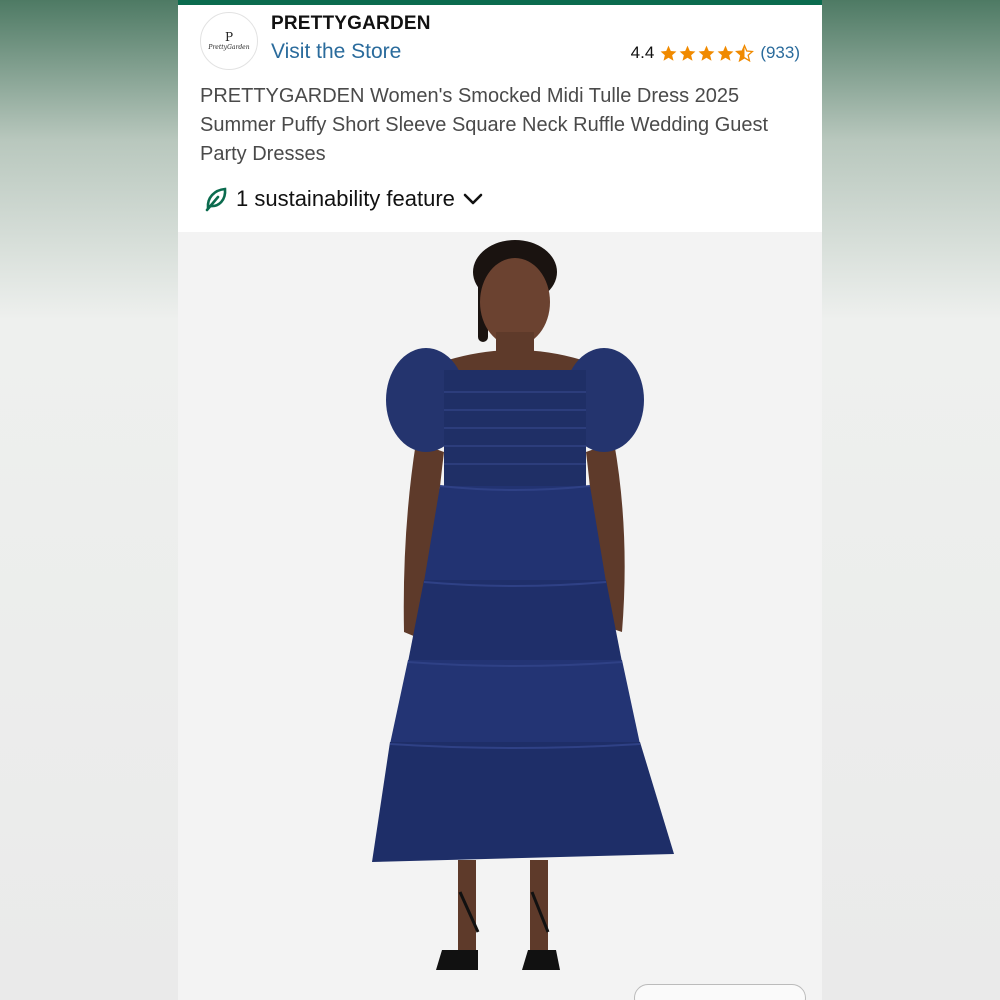 The width and height of the screenshot is (1000, 1000). What do you see at coordinates (720, 992) in the screenshot?
I see `image-pager-pill` at bounding box center [720, 992].